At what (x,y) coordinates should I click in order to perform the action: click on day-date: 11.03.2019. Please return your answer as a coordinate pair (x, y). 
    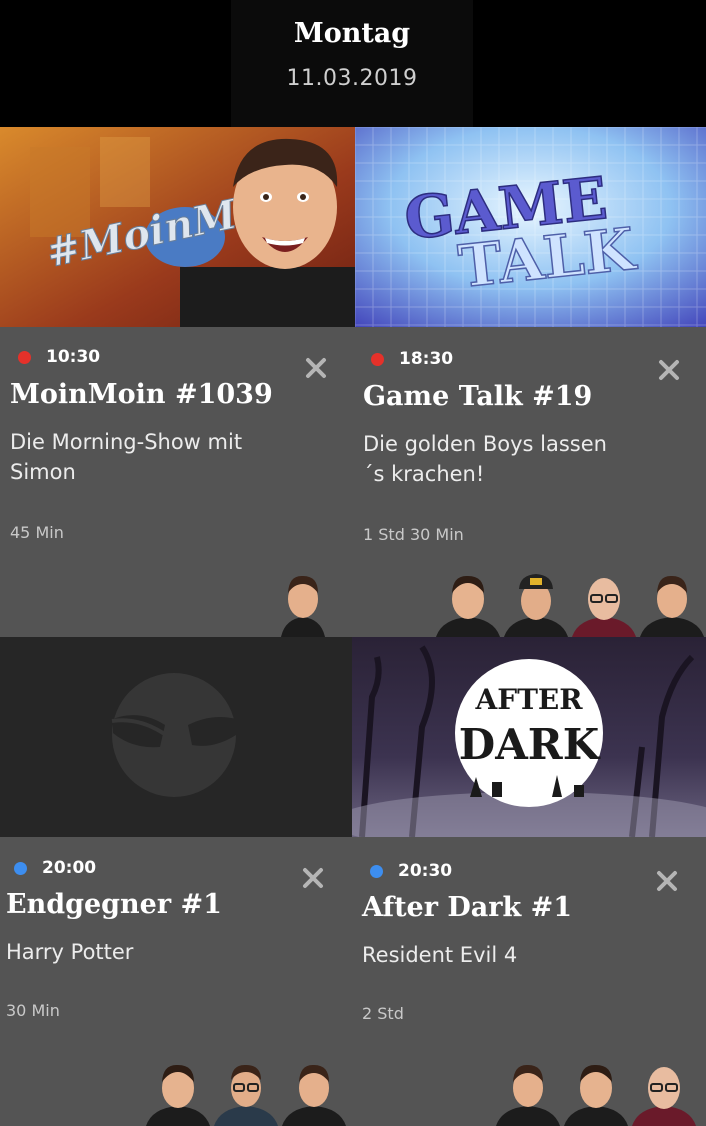
    Looking at the image, I should click on (352, 78).